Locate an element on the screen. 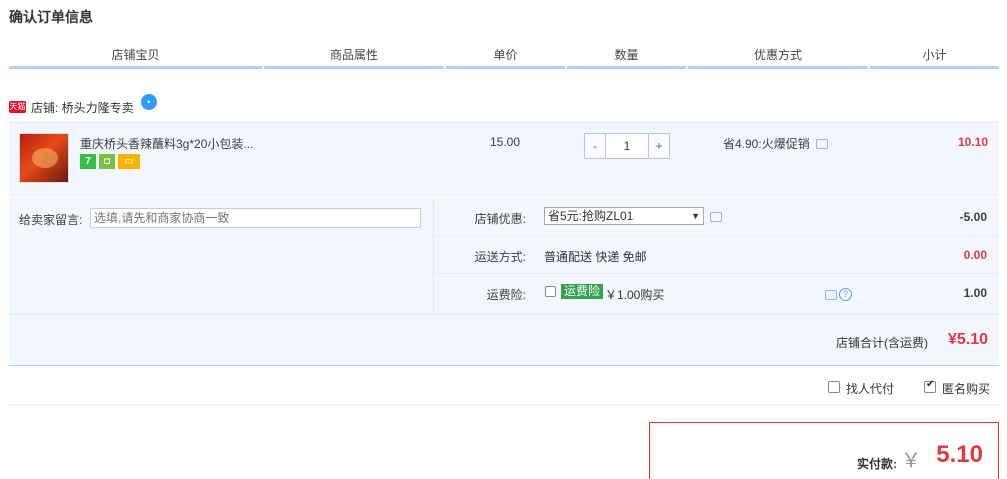  item-subtotal: 10.10 is located at coordinates (972, 142).